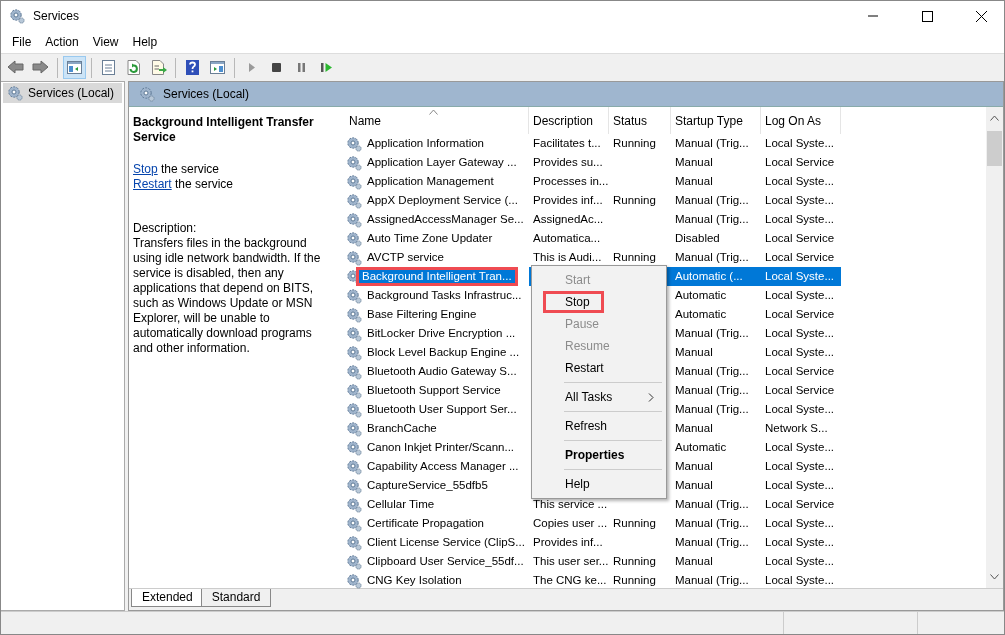  I want to click on menu-item: All Tasks, so click(599, 397).